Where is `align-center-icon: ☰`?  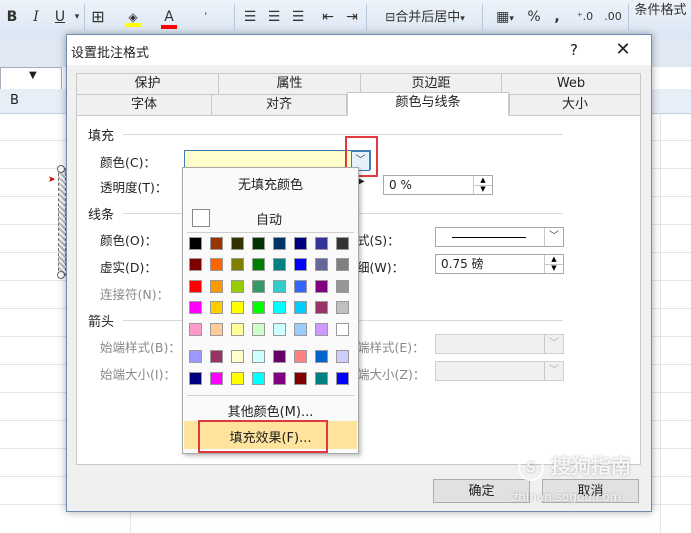 align-center-icon: ☰ is located at coordinates (274, 17).